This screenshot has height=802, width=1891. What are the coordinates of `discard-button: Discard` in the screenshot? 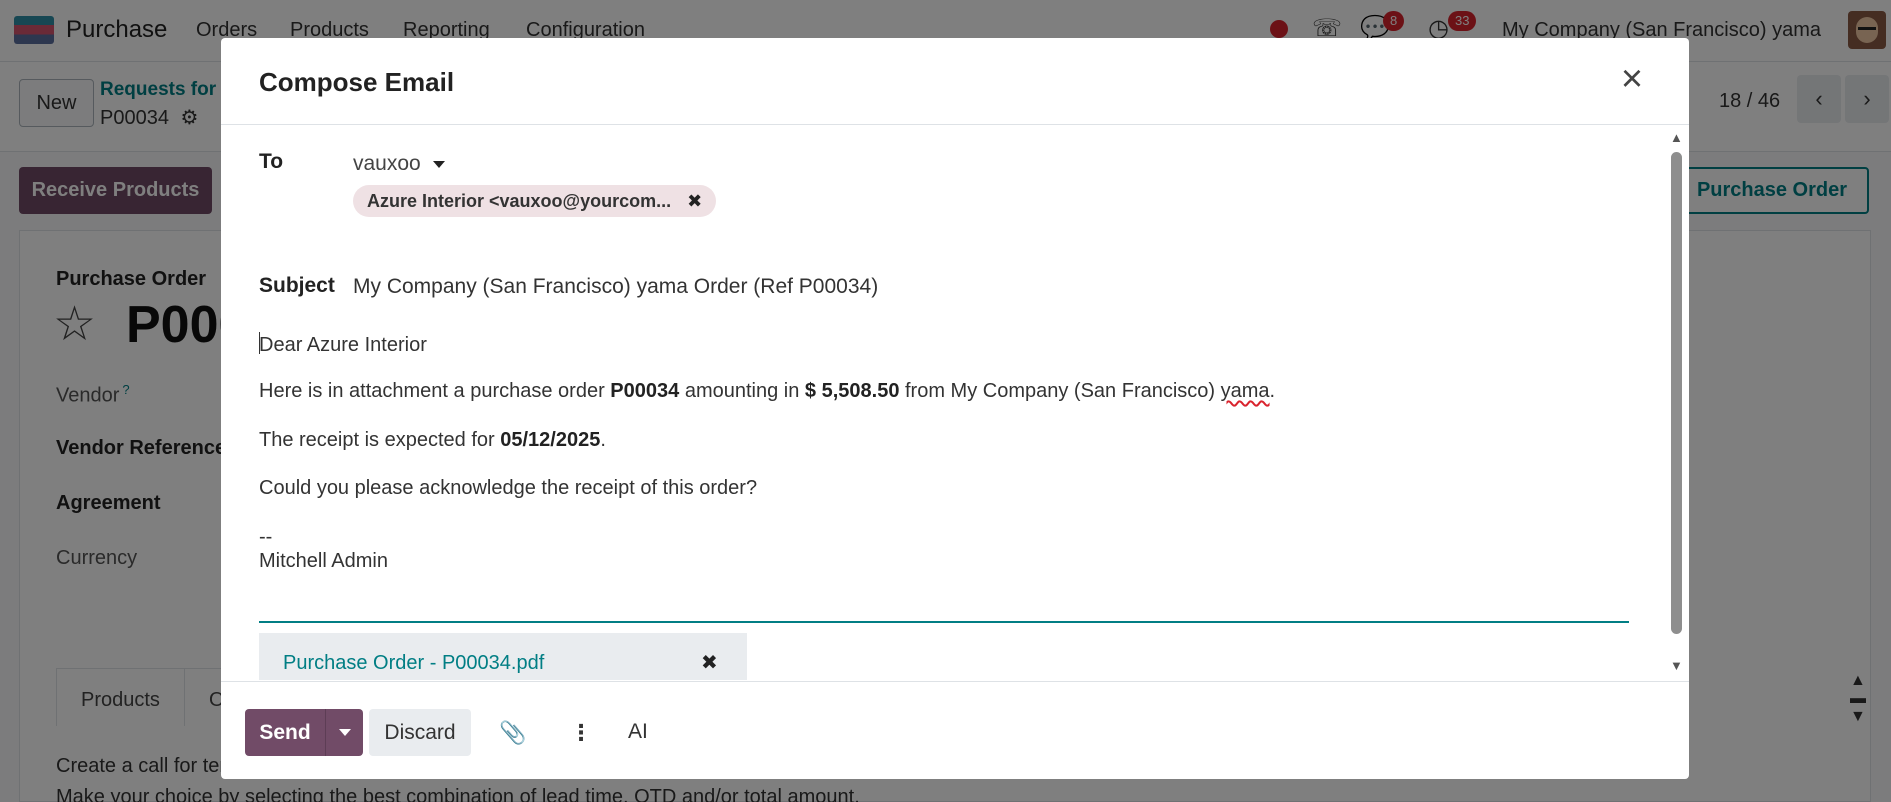 It's located at (420, 732).